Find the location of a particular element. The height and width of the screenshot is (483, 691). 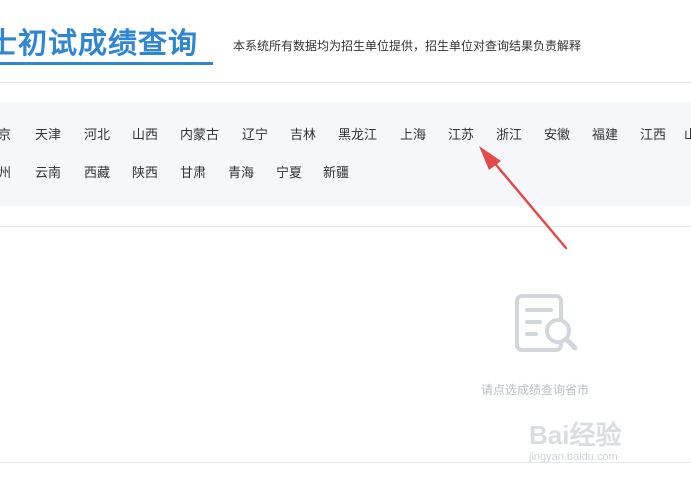

province-yunnan: 云南 is located at coordinates (48, 171).